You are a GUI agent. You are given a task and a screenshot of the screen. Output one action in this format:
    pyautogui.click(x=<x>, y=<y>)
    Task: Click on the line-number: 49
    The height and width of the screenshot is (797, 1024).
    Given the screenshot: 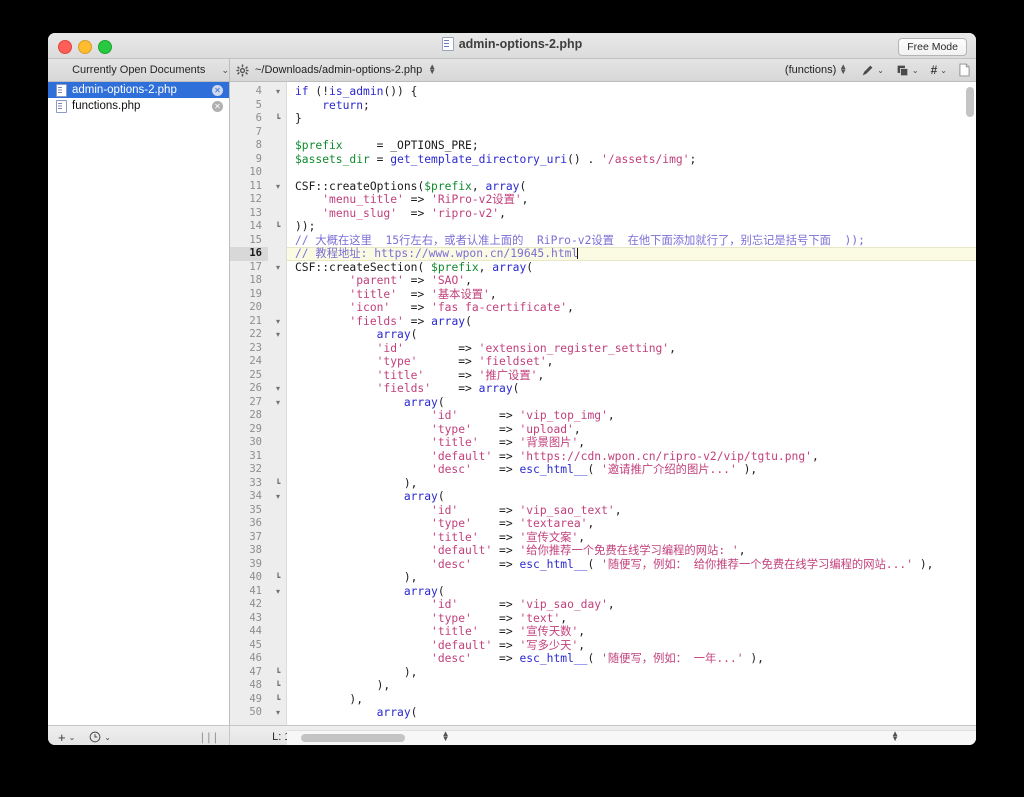 What is the action you would take?
    pyautogui.click(x=246, y=700)
    